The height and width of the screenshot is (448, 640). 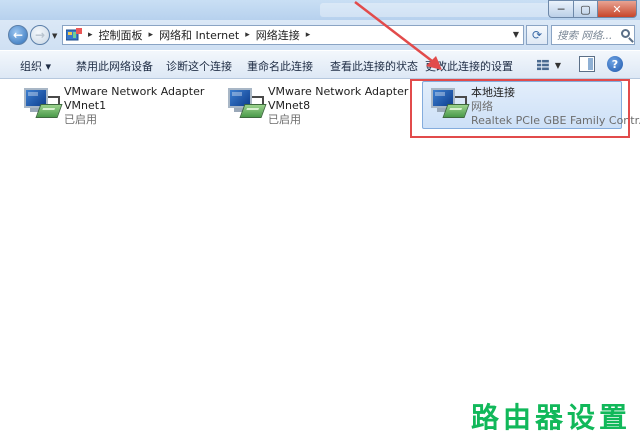 What do you see at coordinates (551, 416) in the screenshot?
I see `watermark-text: 路由器设置` at bounding box center [551, 416].